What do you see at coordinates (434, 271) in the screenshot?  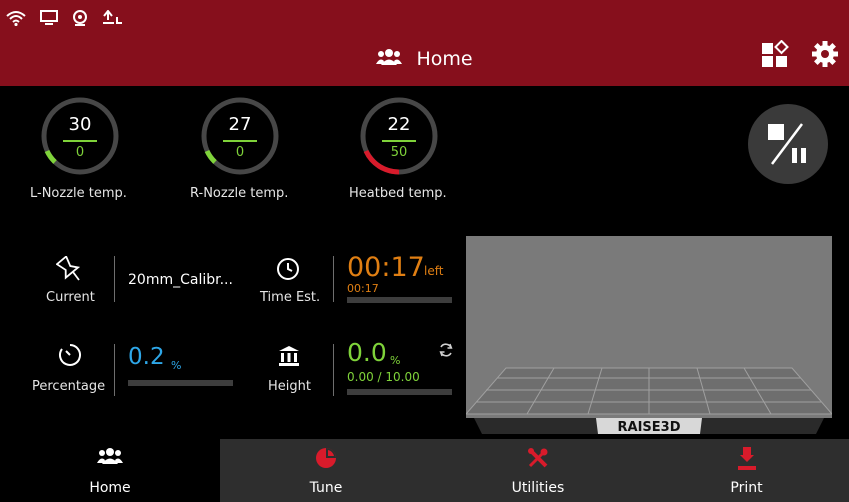 I see `time-left-suffix: left` at bounding box center [434, 271].